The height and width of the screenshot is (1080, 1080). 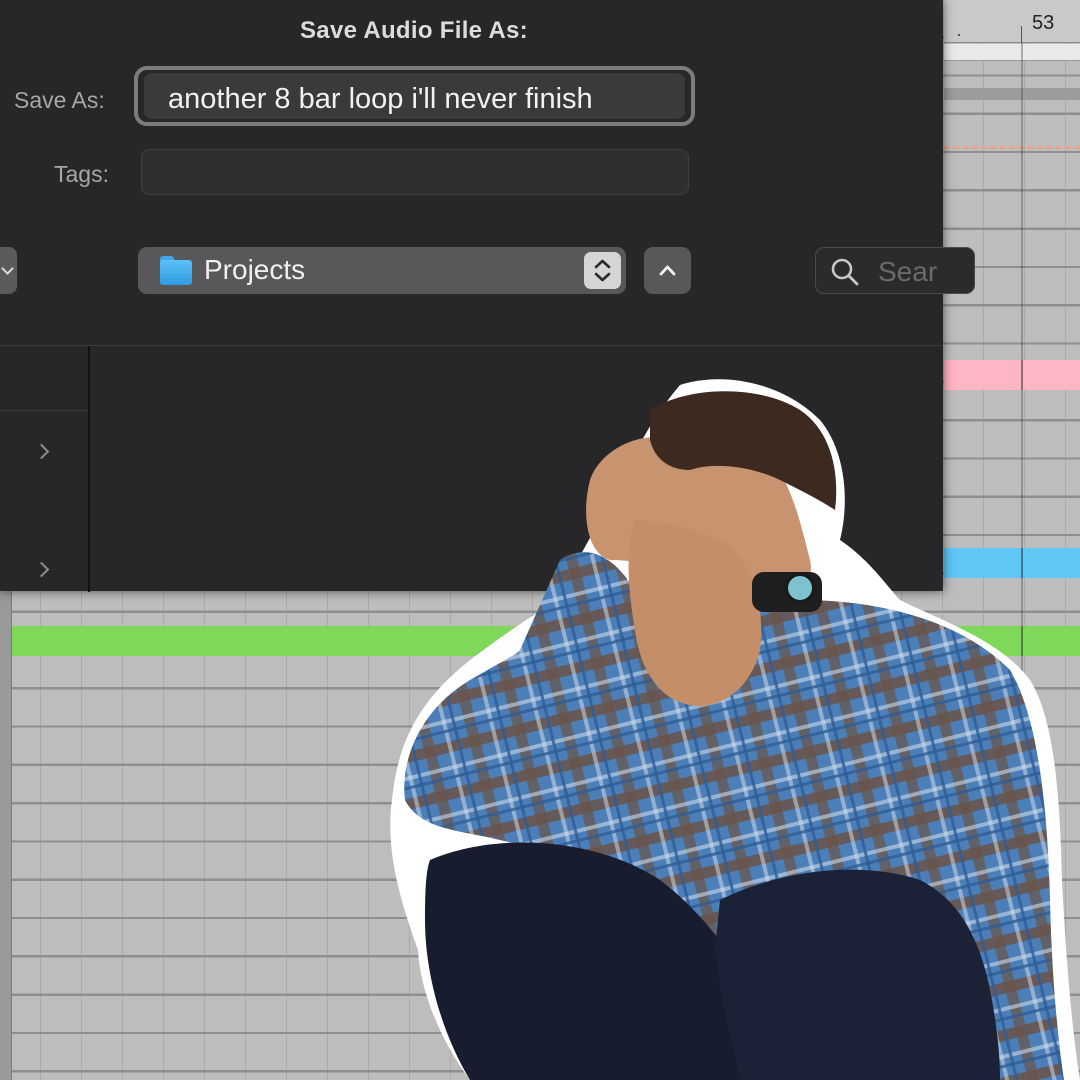 I want to click on location-label: Projects, so click(x=255, y=269).